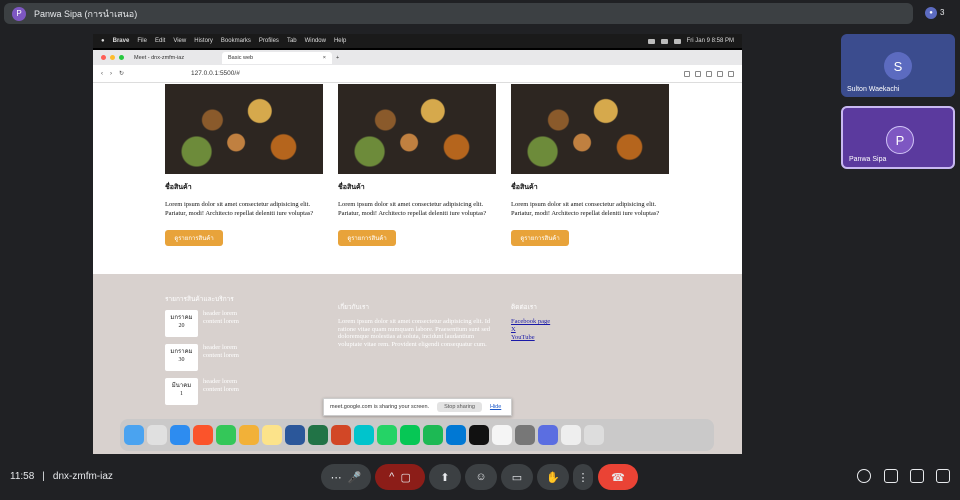 This screenshot has width=960, height=500. What do you see at coordinates (495, 407) in the screenshot?
I see `hide-notice-link: Hide` at bounding box center [495, 407].